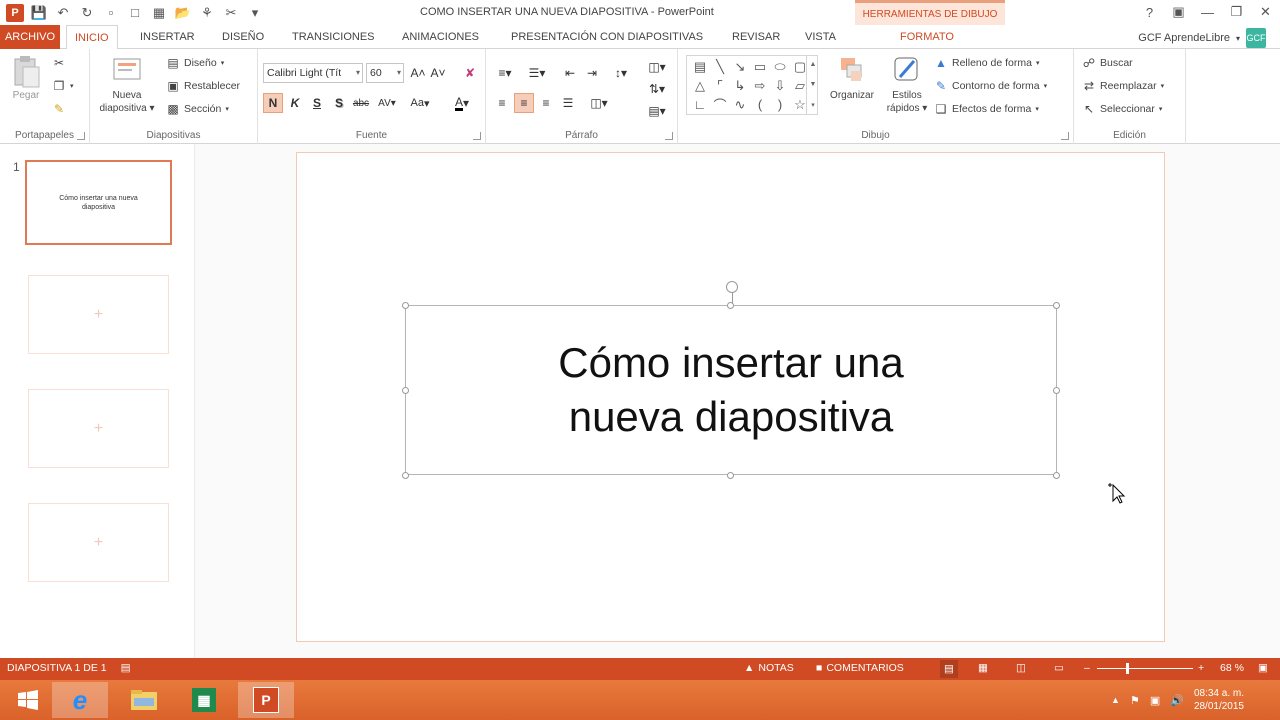 The width and height of the screenshot is (1280, 720). Describe the element at coordinates (730, 475) in the screenshot. I see `resize-handle-bottom` at that location.